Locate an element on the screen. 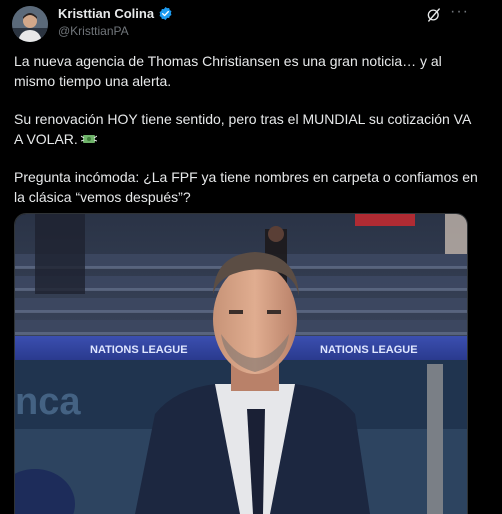  board-left-text: NATIONS LEAGUE is located at coordinates (139, 350).